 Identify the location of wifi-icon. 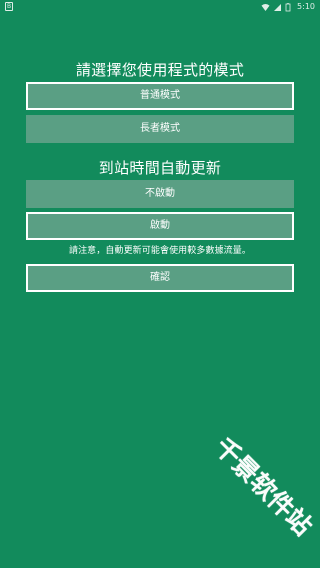
(265, 7).